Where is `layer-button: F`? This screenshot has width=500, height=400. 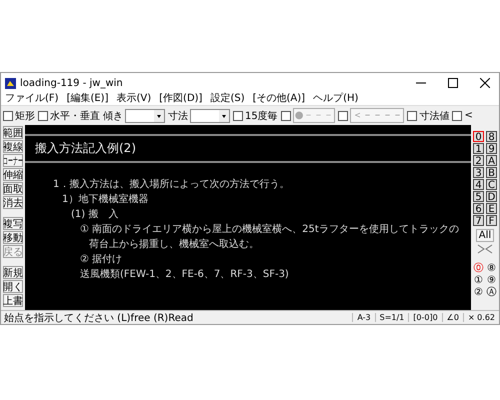 layer-button: F is located at coordinates (491, 220).